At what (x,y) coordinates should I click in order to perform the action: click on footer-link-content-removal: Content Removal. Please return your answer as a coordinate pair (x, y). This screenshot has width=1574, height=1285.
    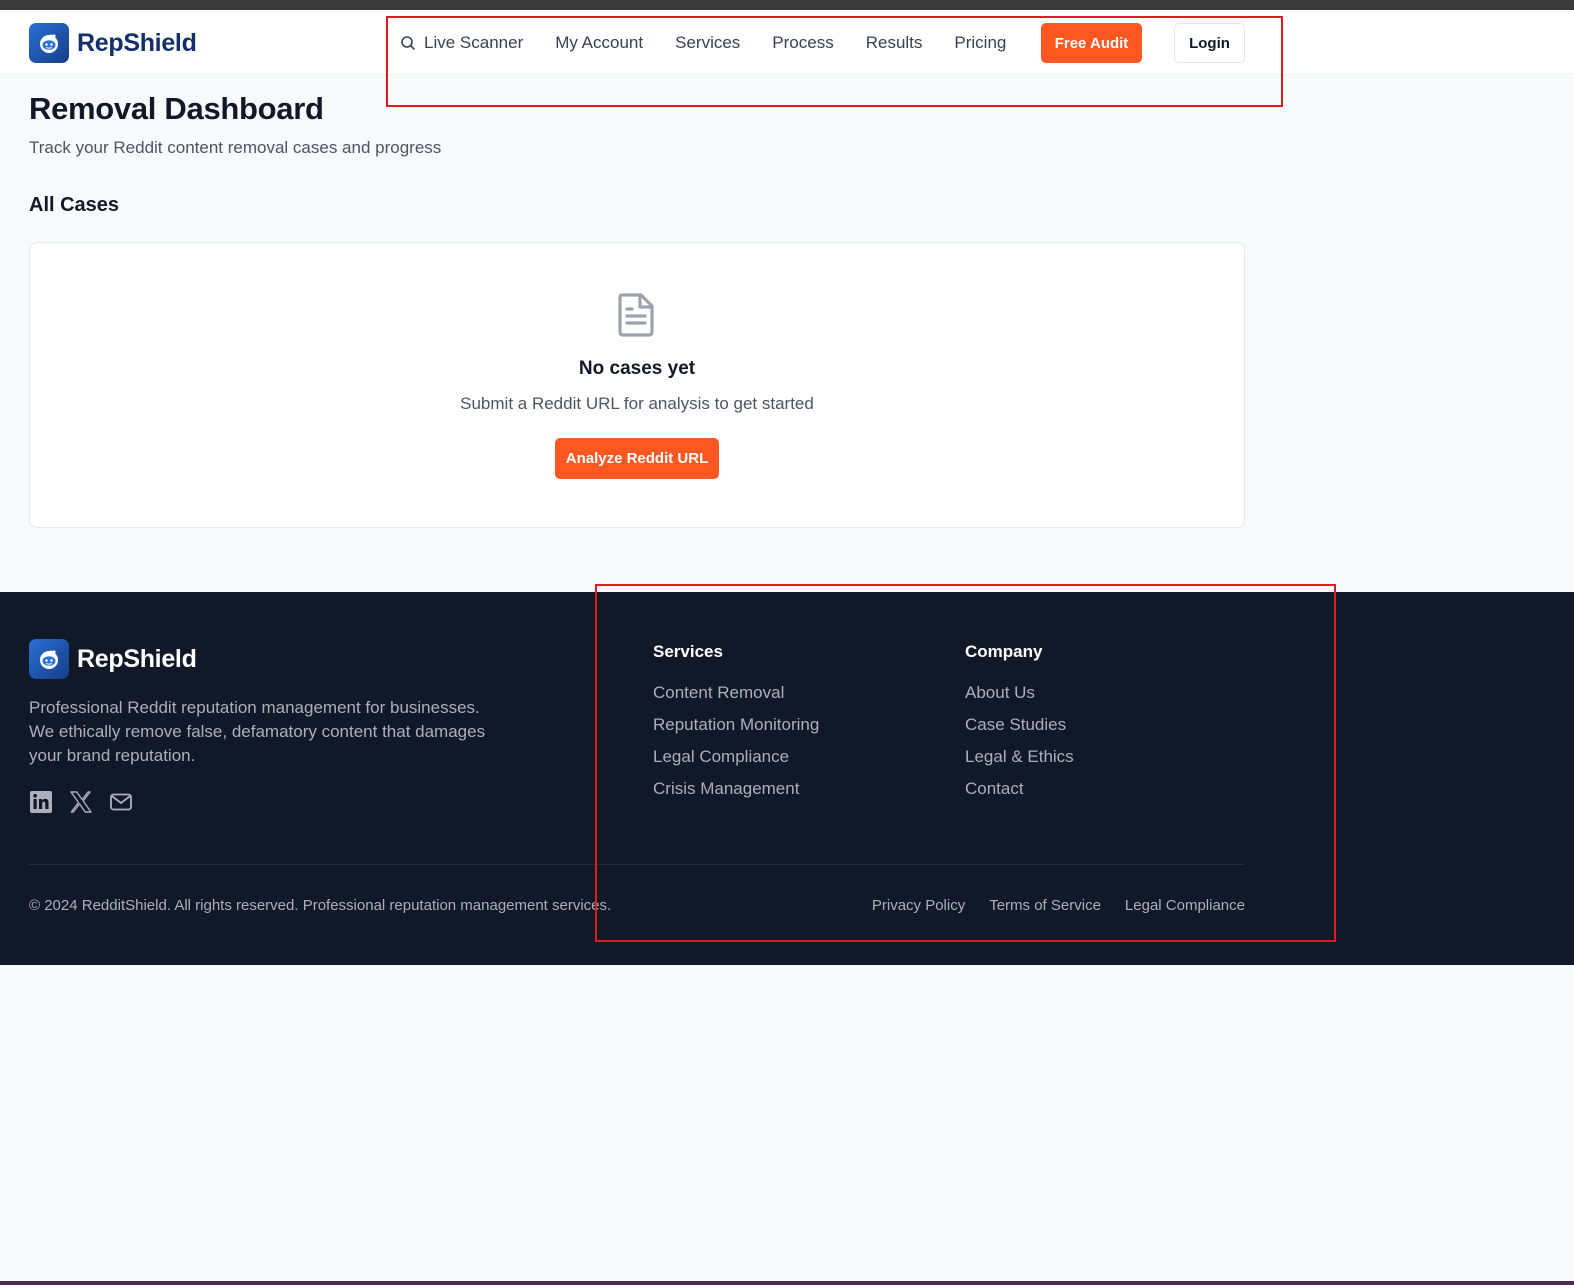
    Looking at the image, I should click on (736, 693).